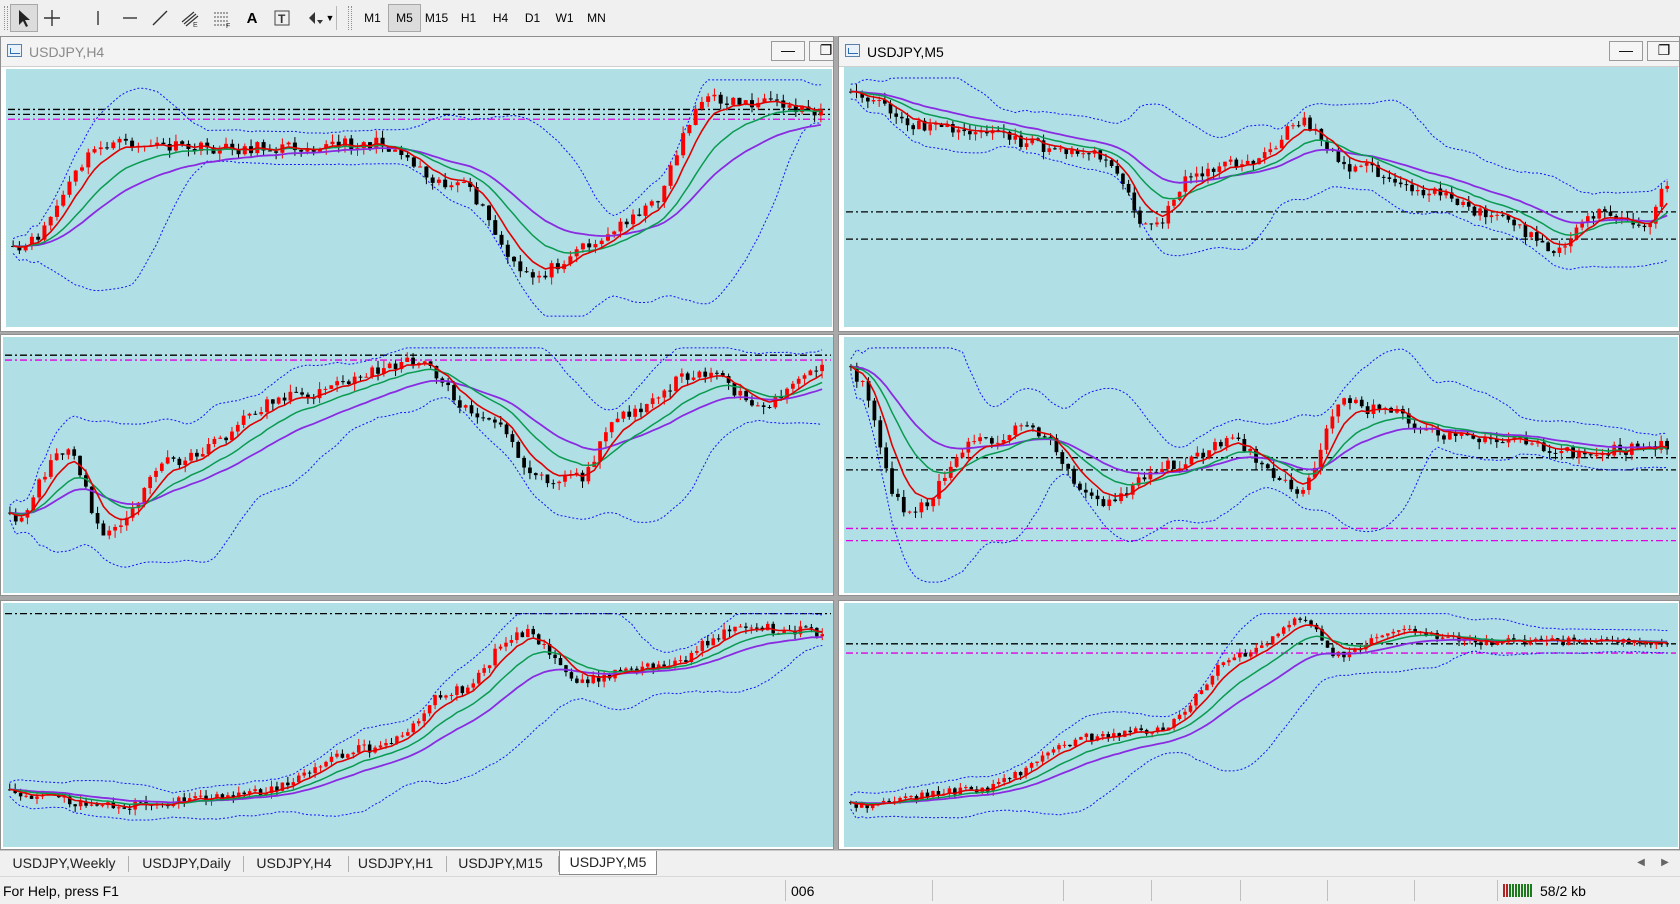 The image size is (1680, 904). What do you see at coordinates (190, 18) in the screenshot?
I see `equidistant-channel-tool-button: E` at bounding box center [190, 18].